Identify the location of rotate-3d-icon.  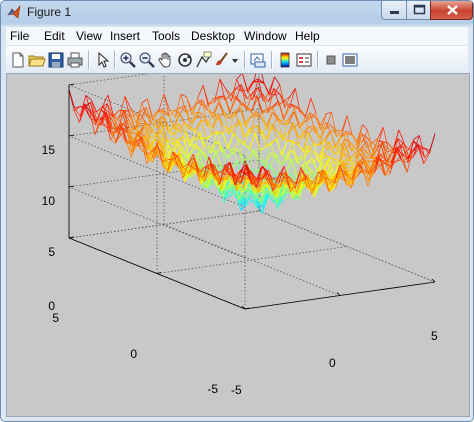
(185, 60).